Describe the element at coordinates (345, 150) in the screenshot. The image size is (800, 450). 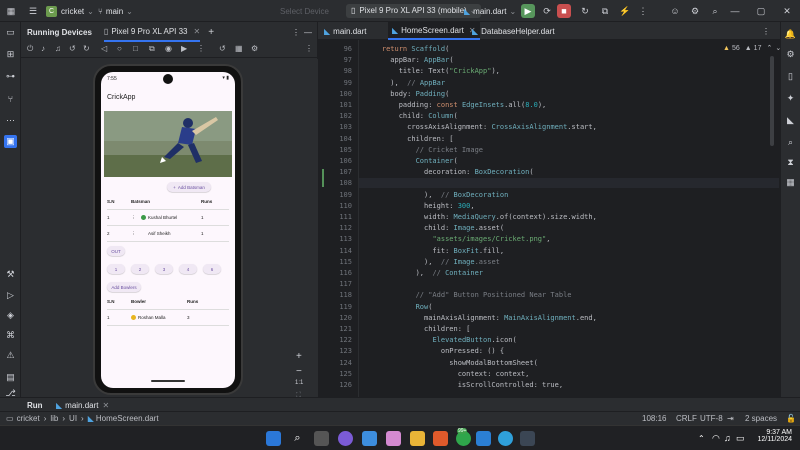
I see `line-number: 105` at that location.